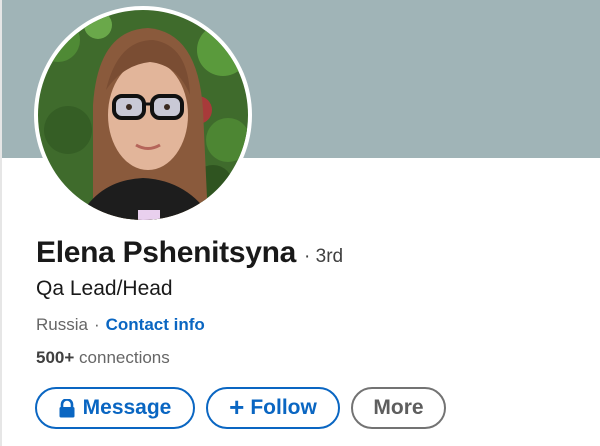 The height and width of the screenshot is (446, 600). Describe the element at coordinates (127, 407) in the screenshot. I see `message-label: Message` at that location.